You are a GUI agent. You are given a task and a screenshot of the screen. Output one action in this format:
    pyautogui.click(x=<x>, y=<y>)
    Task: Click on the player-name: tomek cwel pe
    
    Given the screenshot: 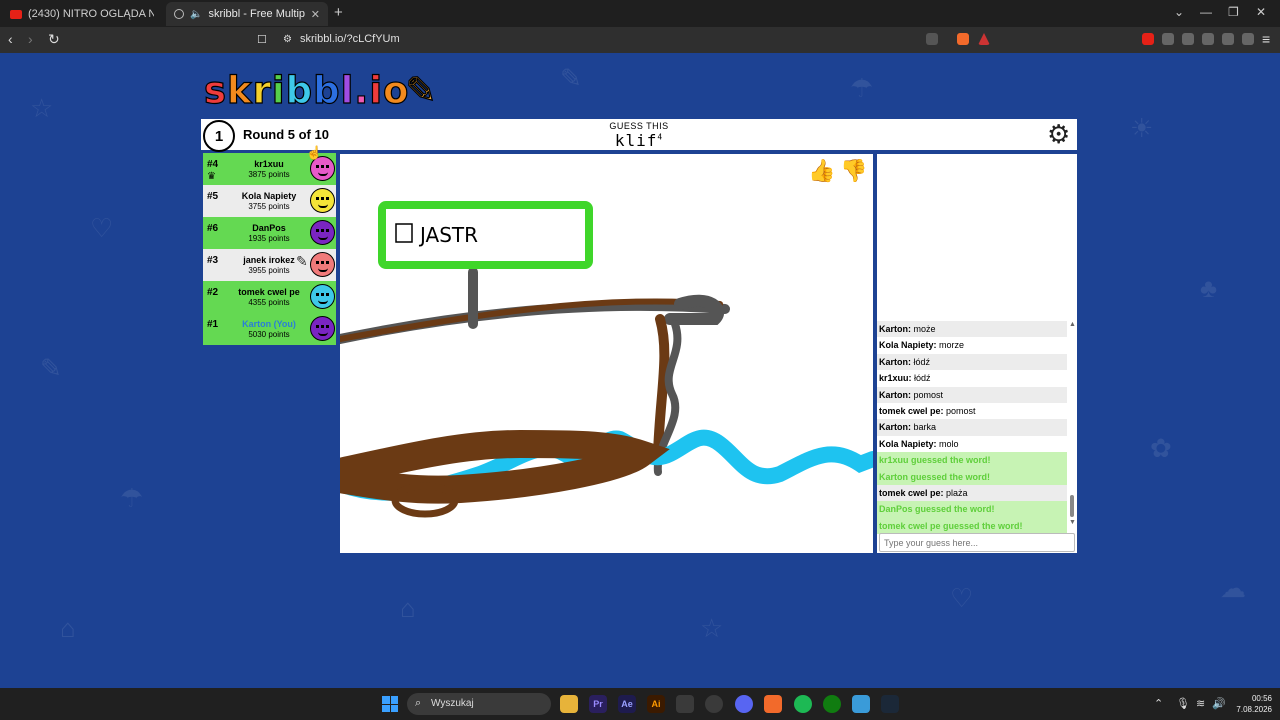 What is the action you would take?
    pyautogui.click(x=269, y=292)
    